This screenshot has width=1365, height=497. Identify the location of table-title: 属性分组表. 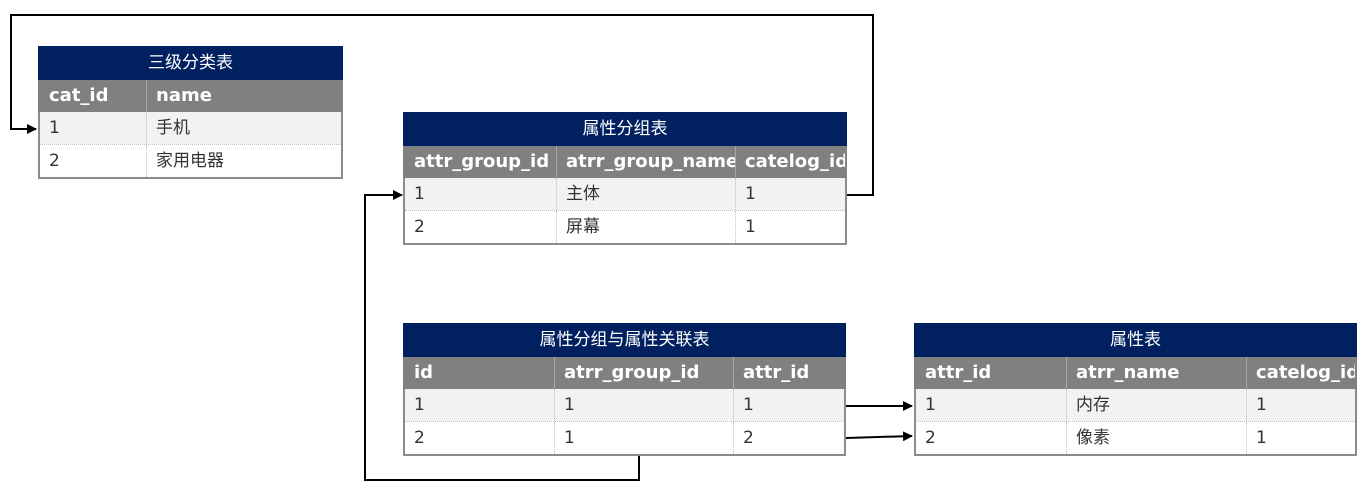
(625, 129).